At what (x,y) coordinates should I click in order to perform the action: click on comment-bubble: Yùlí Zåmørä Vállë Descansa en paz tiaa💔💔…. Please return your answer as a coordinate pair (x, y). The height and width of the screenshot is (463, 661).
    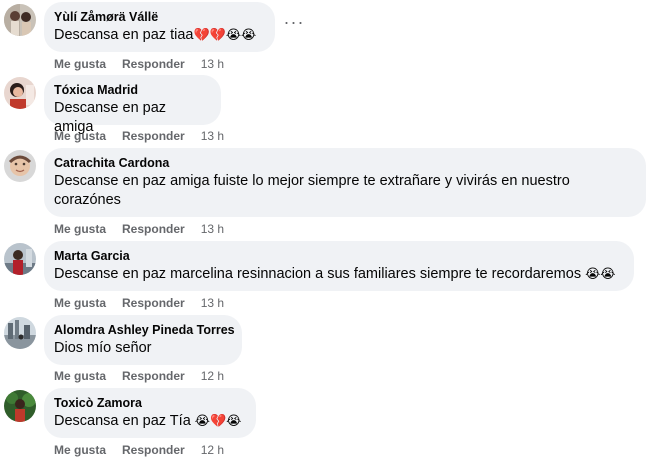
    Looking at the image, I should click on (159, 27).